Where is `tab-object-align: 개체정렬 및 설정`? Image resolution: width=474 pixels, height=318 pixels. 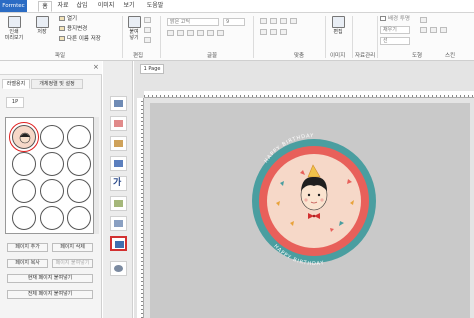 tab-object-align: 개체정렬 및 설정 is located at coordinates (57, 84).